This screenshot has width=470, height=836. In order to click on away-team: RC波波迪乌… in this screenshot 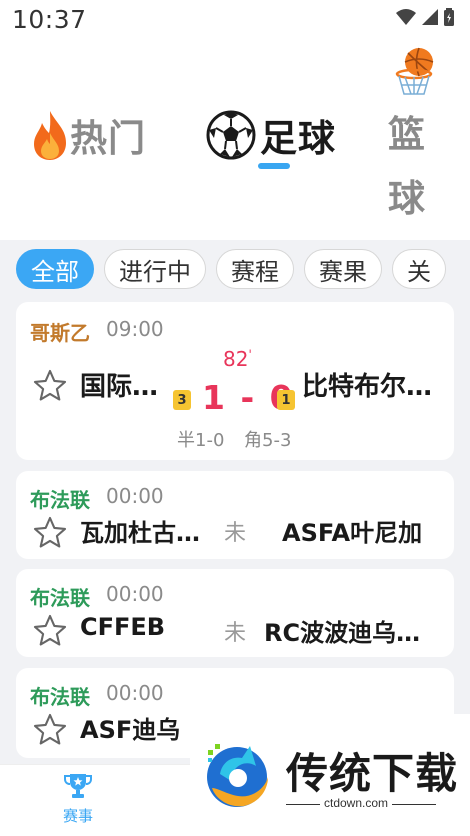, I will do `click(342, 633)`.